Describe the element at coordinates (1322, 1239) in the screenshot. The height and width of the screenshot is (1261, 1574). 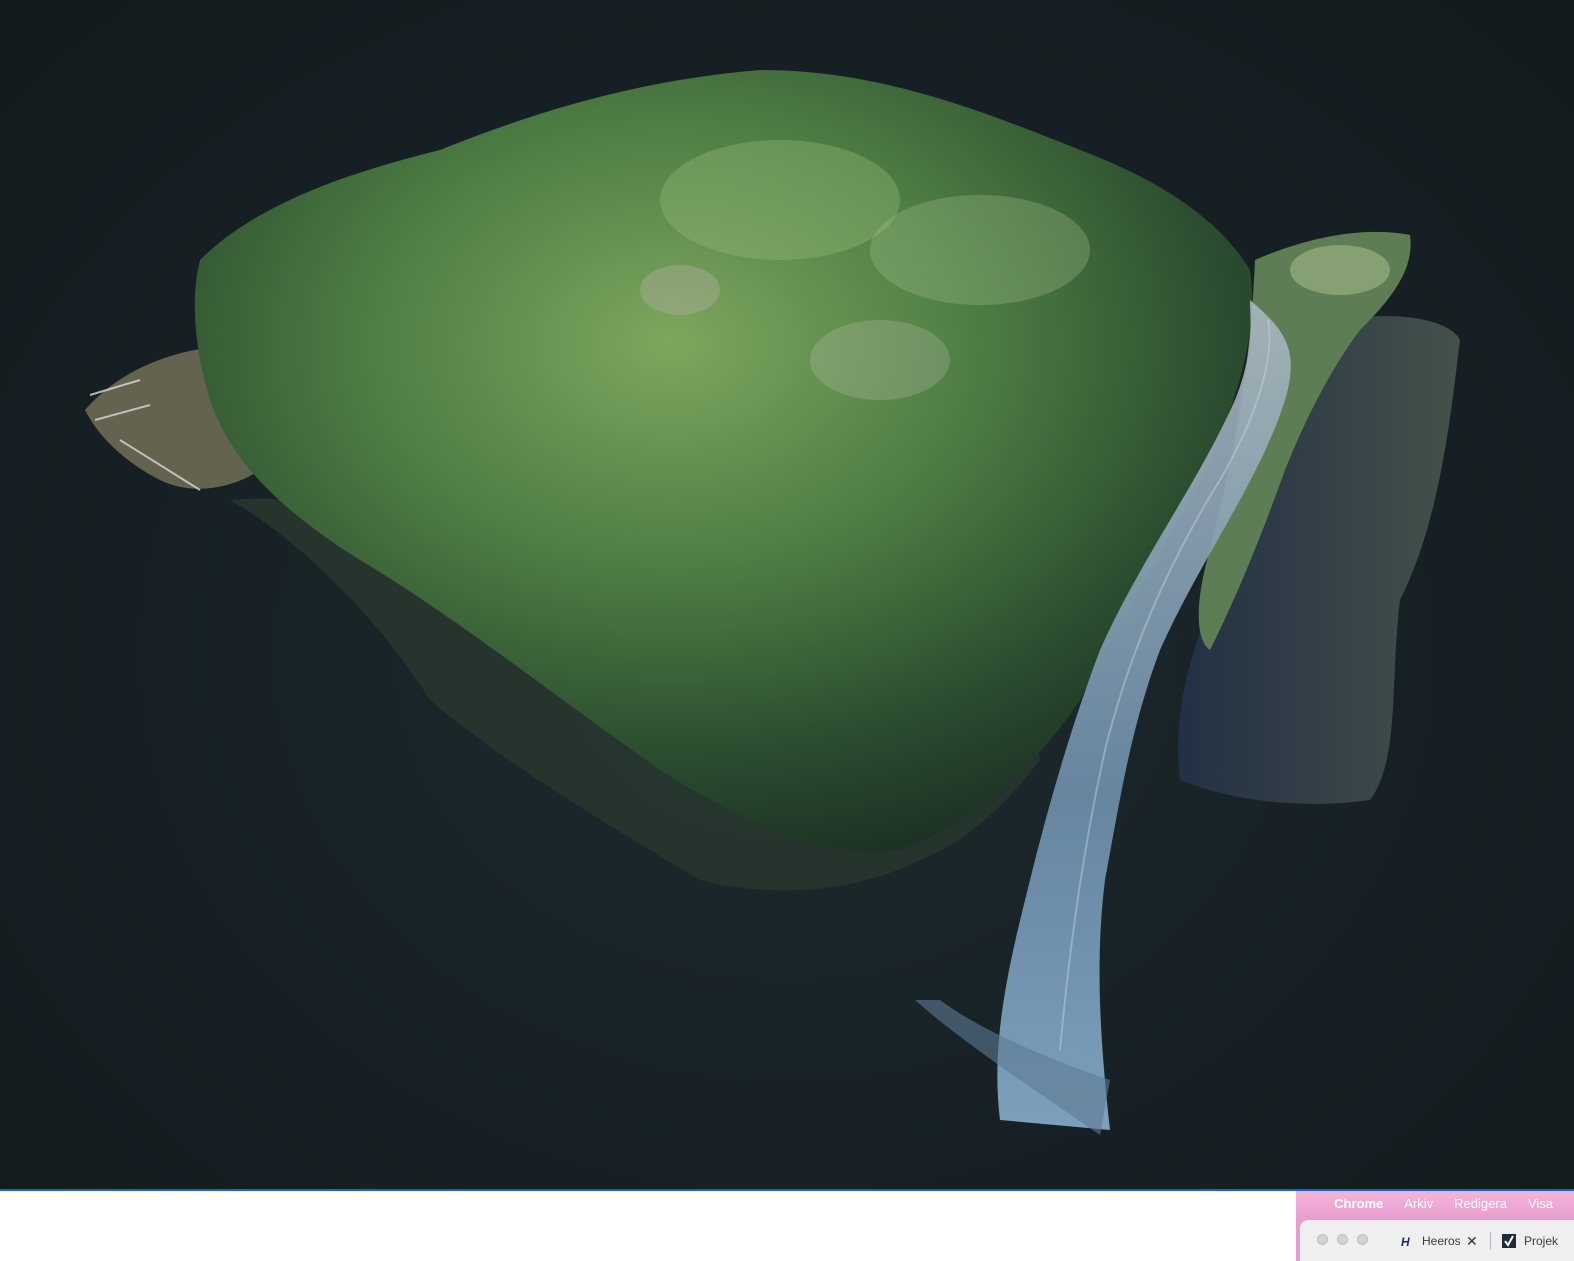
I see `window-close-button` at that location.